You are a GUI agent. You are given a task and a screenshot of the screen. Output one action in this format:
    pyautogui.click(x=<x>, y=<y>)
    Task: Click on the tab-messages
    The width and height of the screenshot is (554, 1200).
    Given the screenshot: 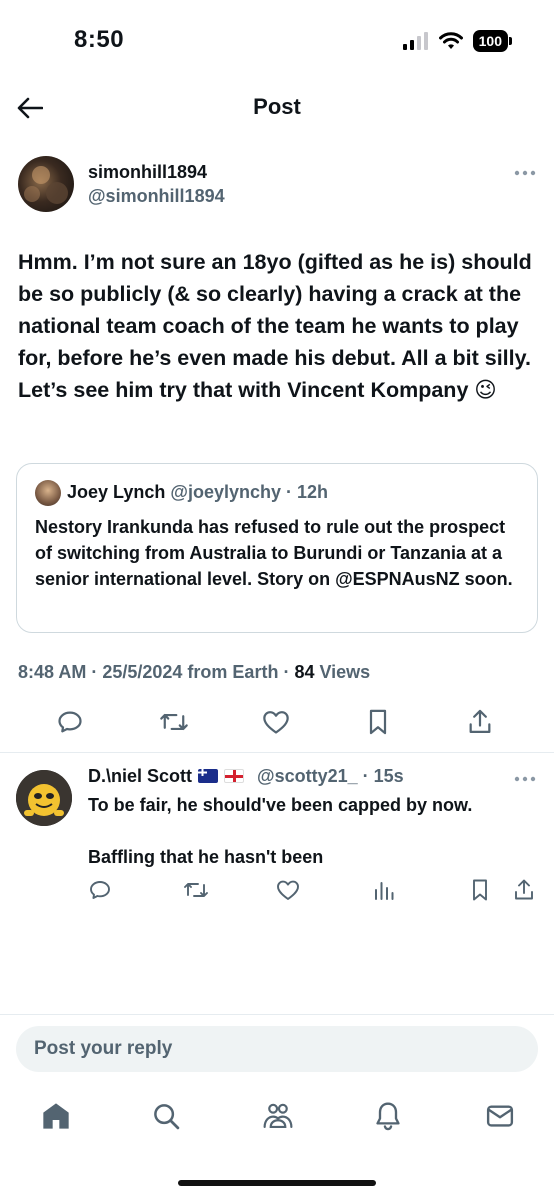 What is the action you would take?
    pyautogui.click(x=500, y=1116)
    